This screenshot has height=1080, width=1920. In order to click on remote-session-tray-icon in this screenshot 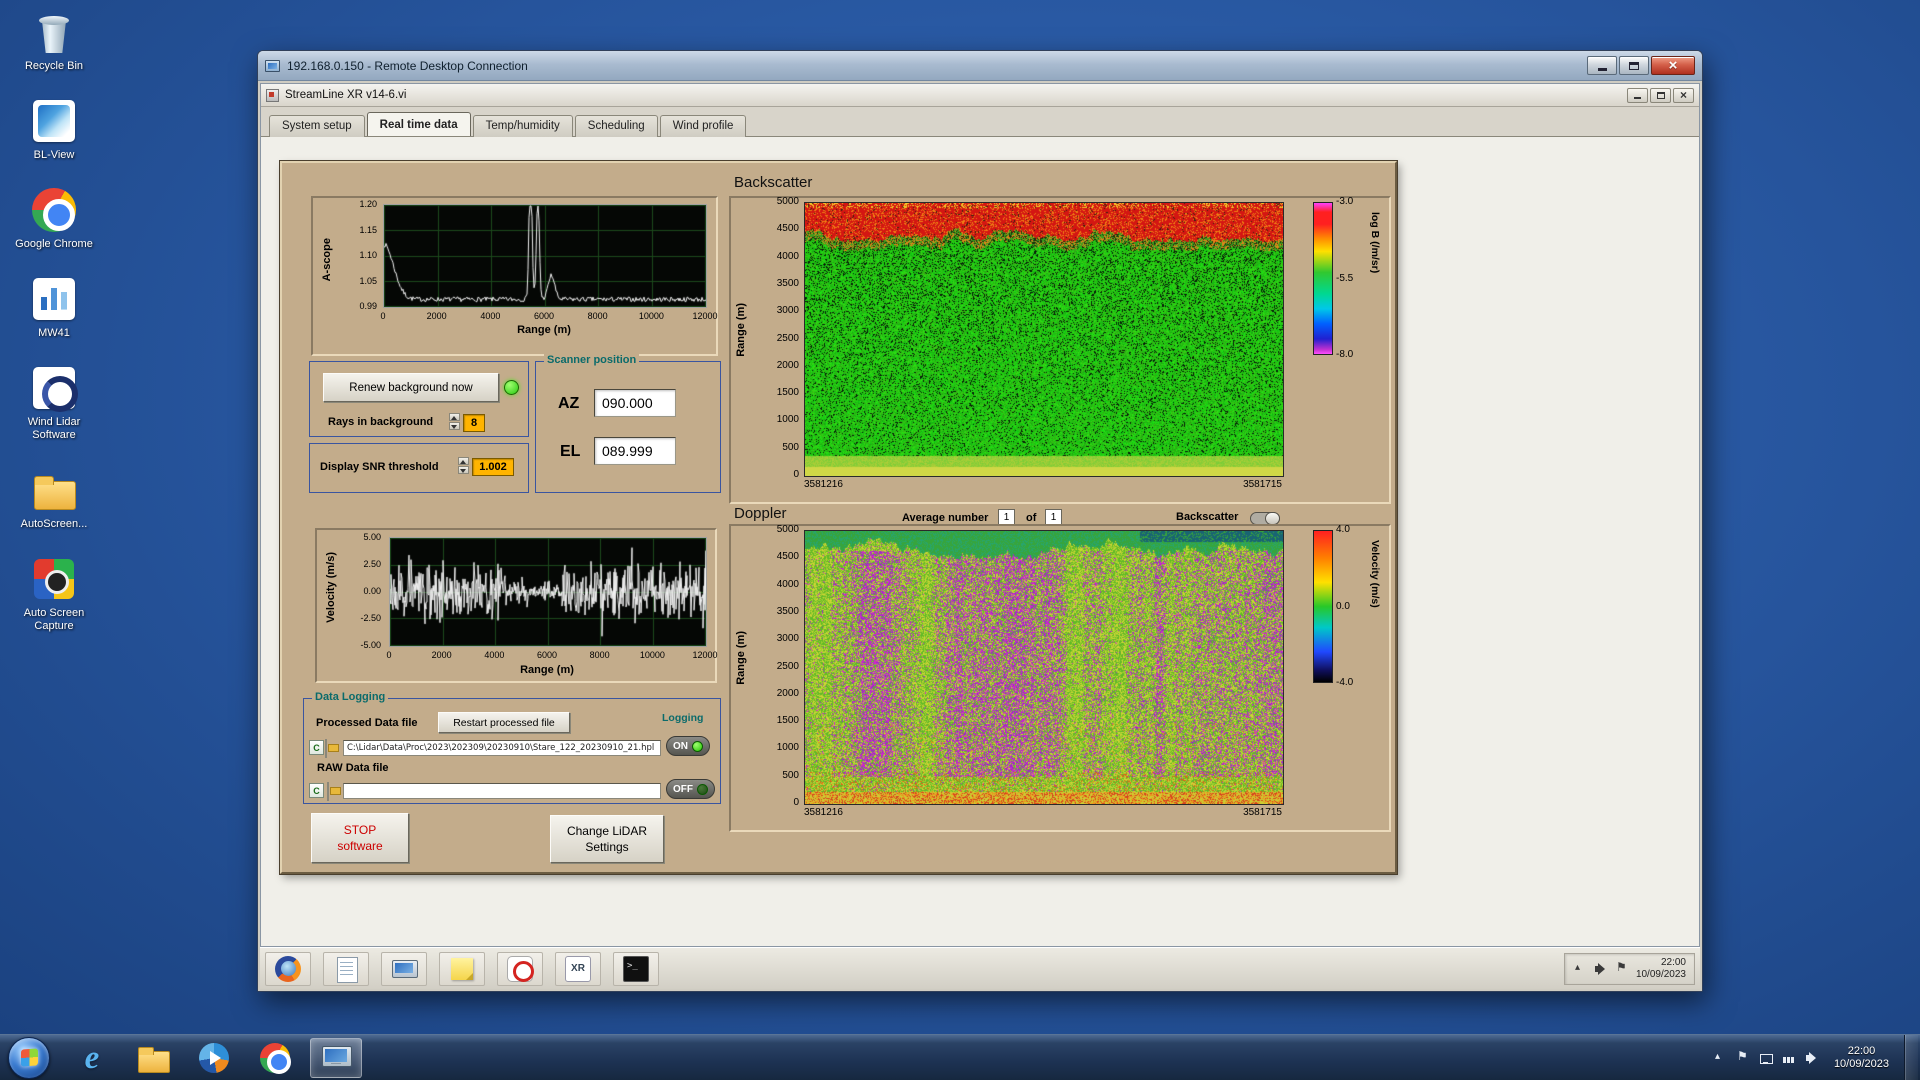, I will do `click(1766, 1058)`.